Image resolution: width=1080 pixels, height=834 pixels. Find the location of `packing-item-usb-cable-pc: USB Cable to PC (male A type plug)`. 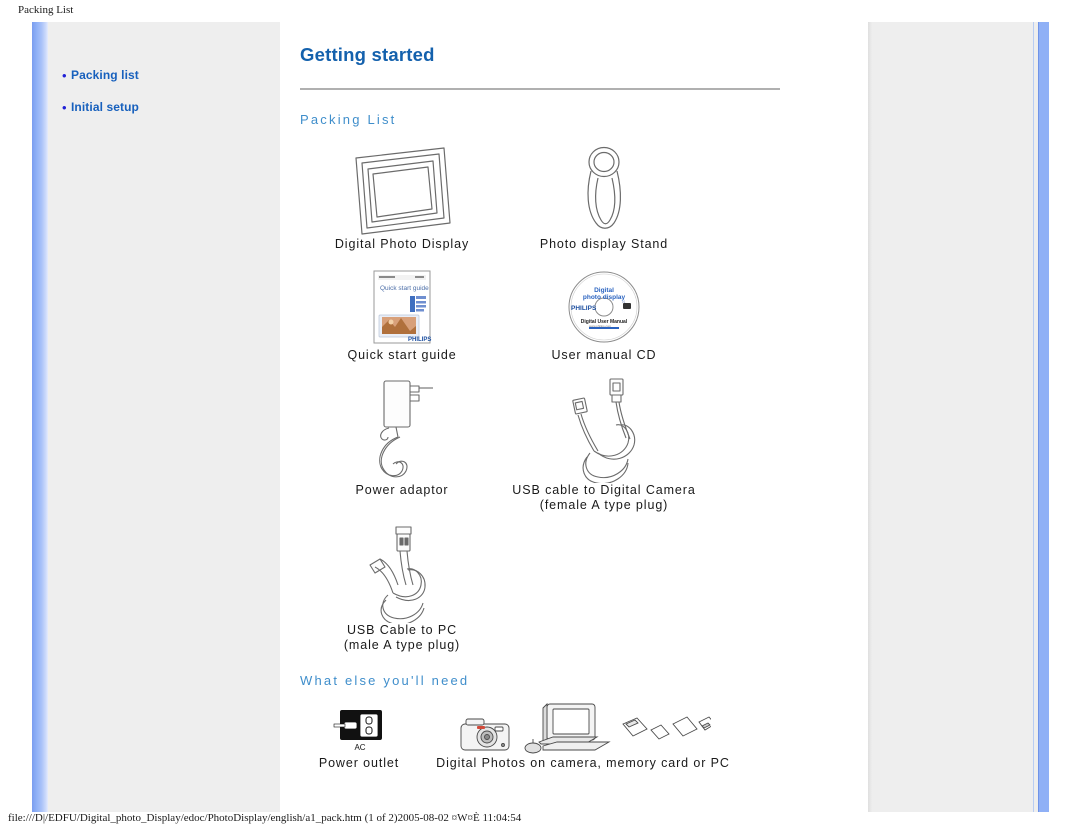

packing-item-usb-cable-pc: USB Cable to PC (male A type plug) is located at coordinates (402, 589).